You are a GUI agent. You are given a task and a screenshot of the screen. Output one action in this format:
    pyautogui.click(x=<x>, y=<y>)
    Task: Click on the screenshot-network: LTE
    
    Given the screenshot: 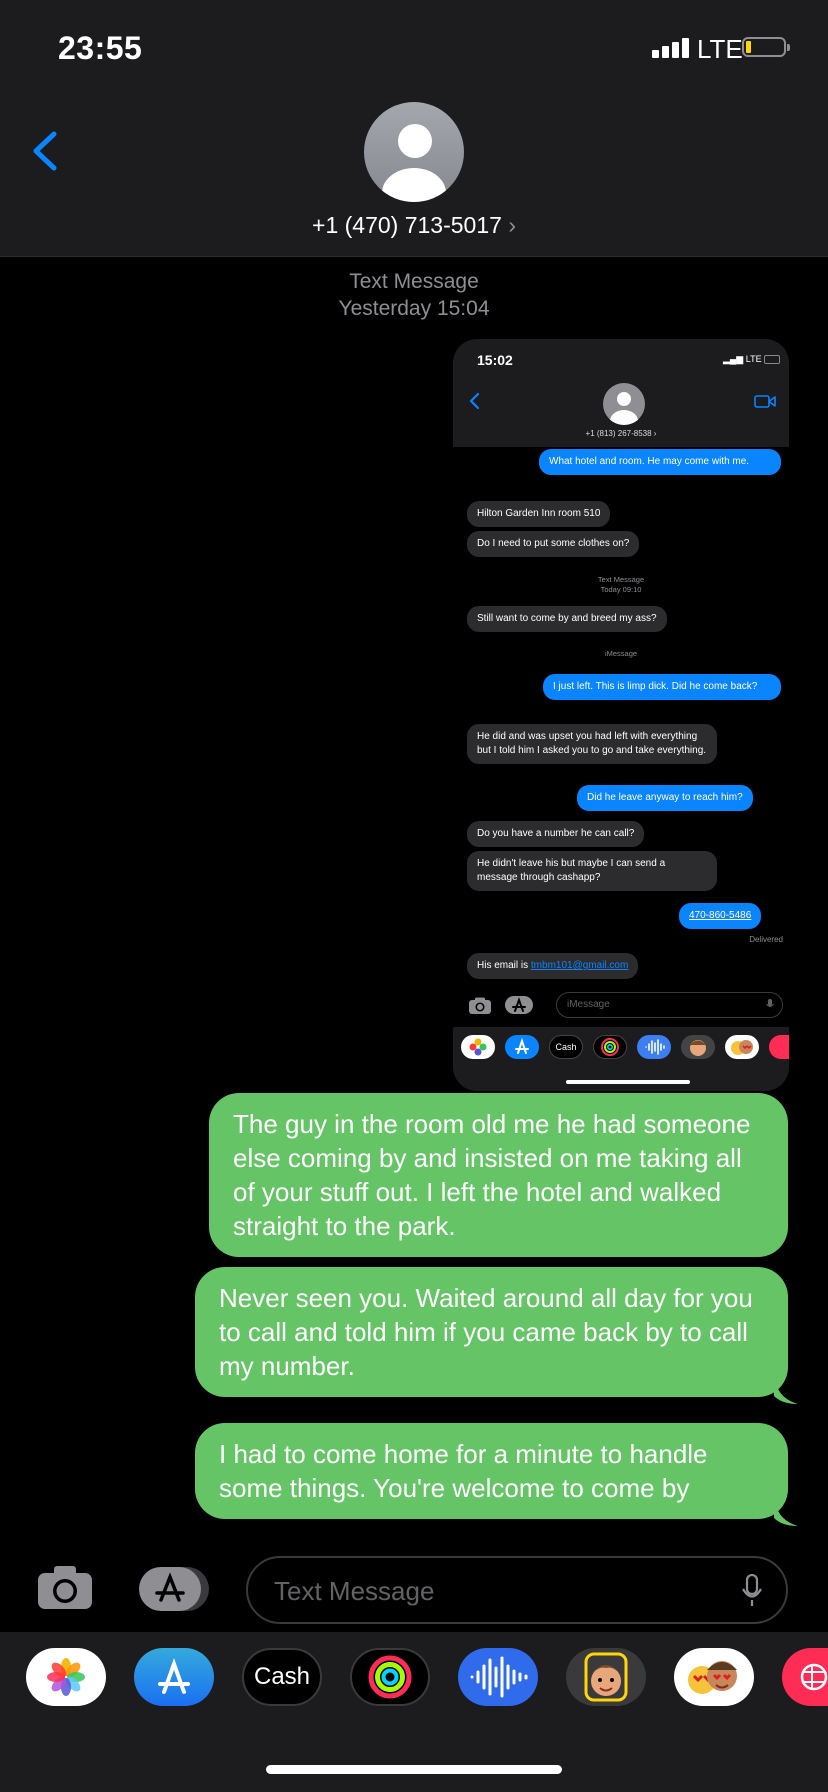 What is the action you would take?
    pyautogui.click(x=753, y=359)
    